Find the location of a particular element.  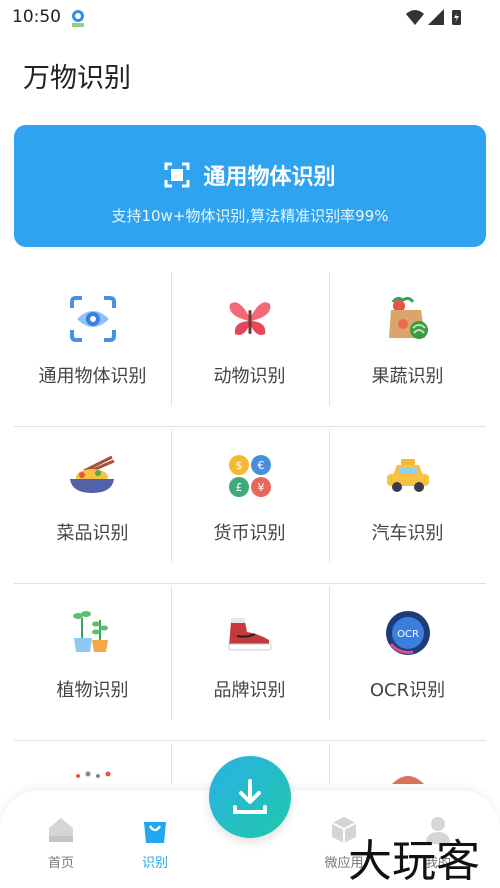

status-bar: 10:50 is located at coordinates (250, 17).